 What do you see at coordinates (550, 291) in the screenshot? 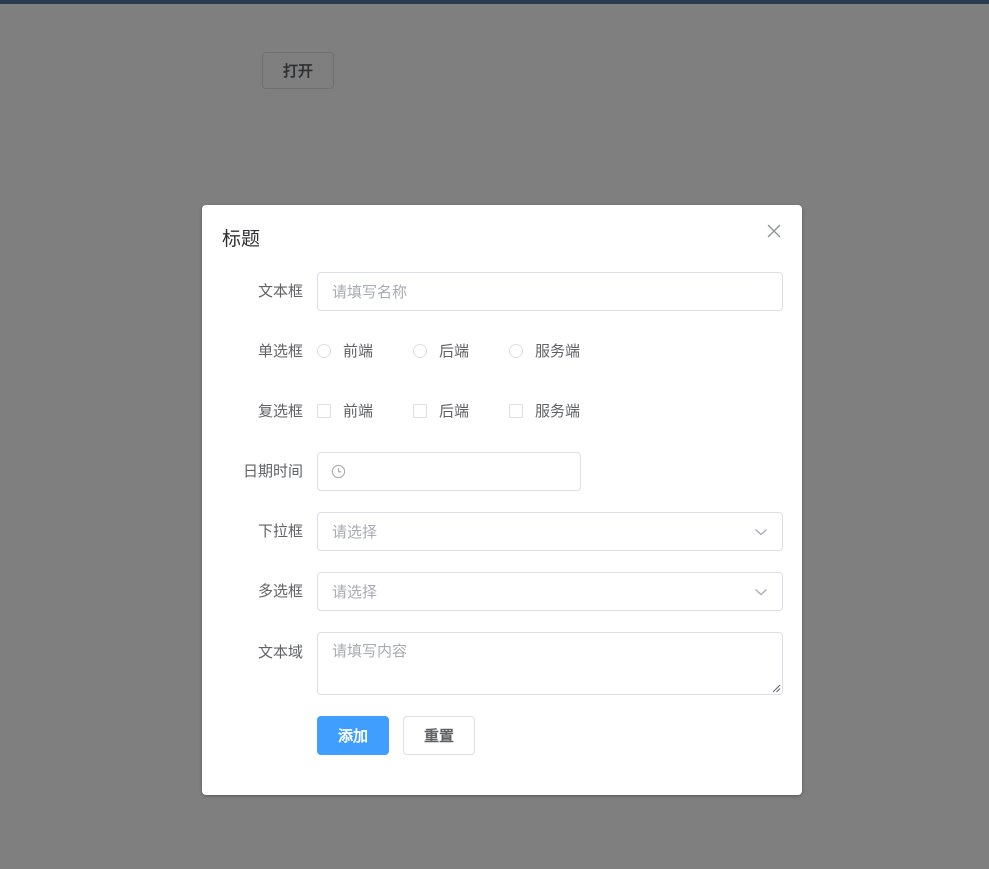
I see `name-input: 请填写名称` at bounding box center [550, 291].